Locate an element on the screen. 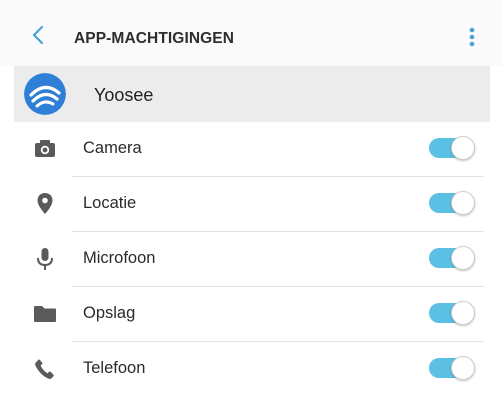 The height and width of the screenshot is (394, 502). opslag-toggle is located at coordinates (453, 313).